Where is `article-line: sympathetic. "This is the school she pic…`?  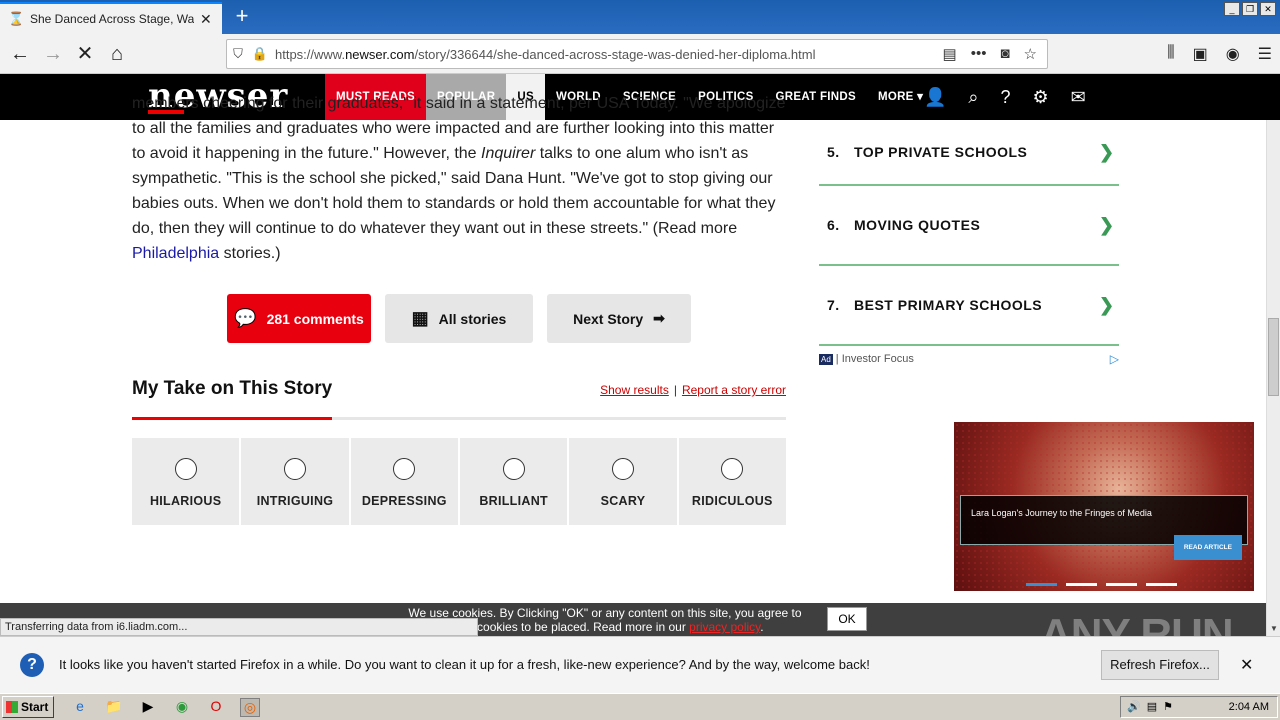
article-line: sympathetic. "This is the school she pic… is located at coordinates (452, 178).